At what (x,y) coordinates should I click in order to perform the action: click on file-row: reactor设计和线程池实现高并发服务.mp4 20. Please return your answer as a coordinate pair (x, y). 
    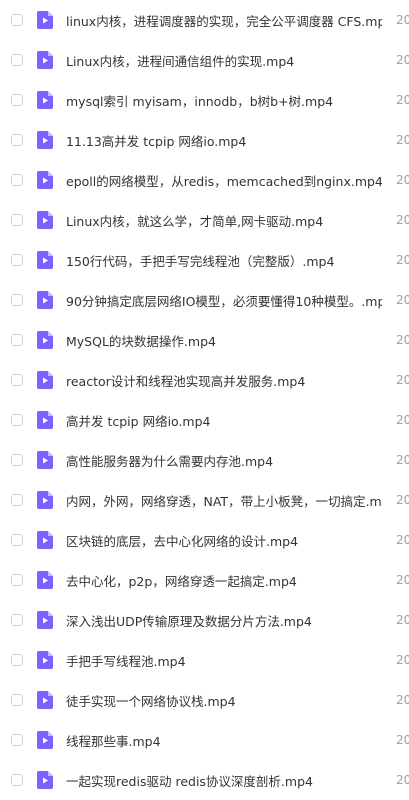
    Looking at the image, I should click on (204, 380).